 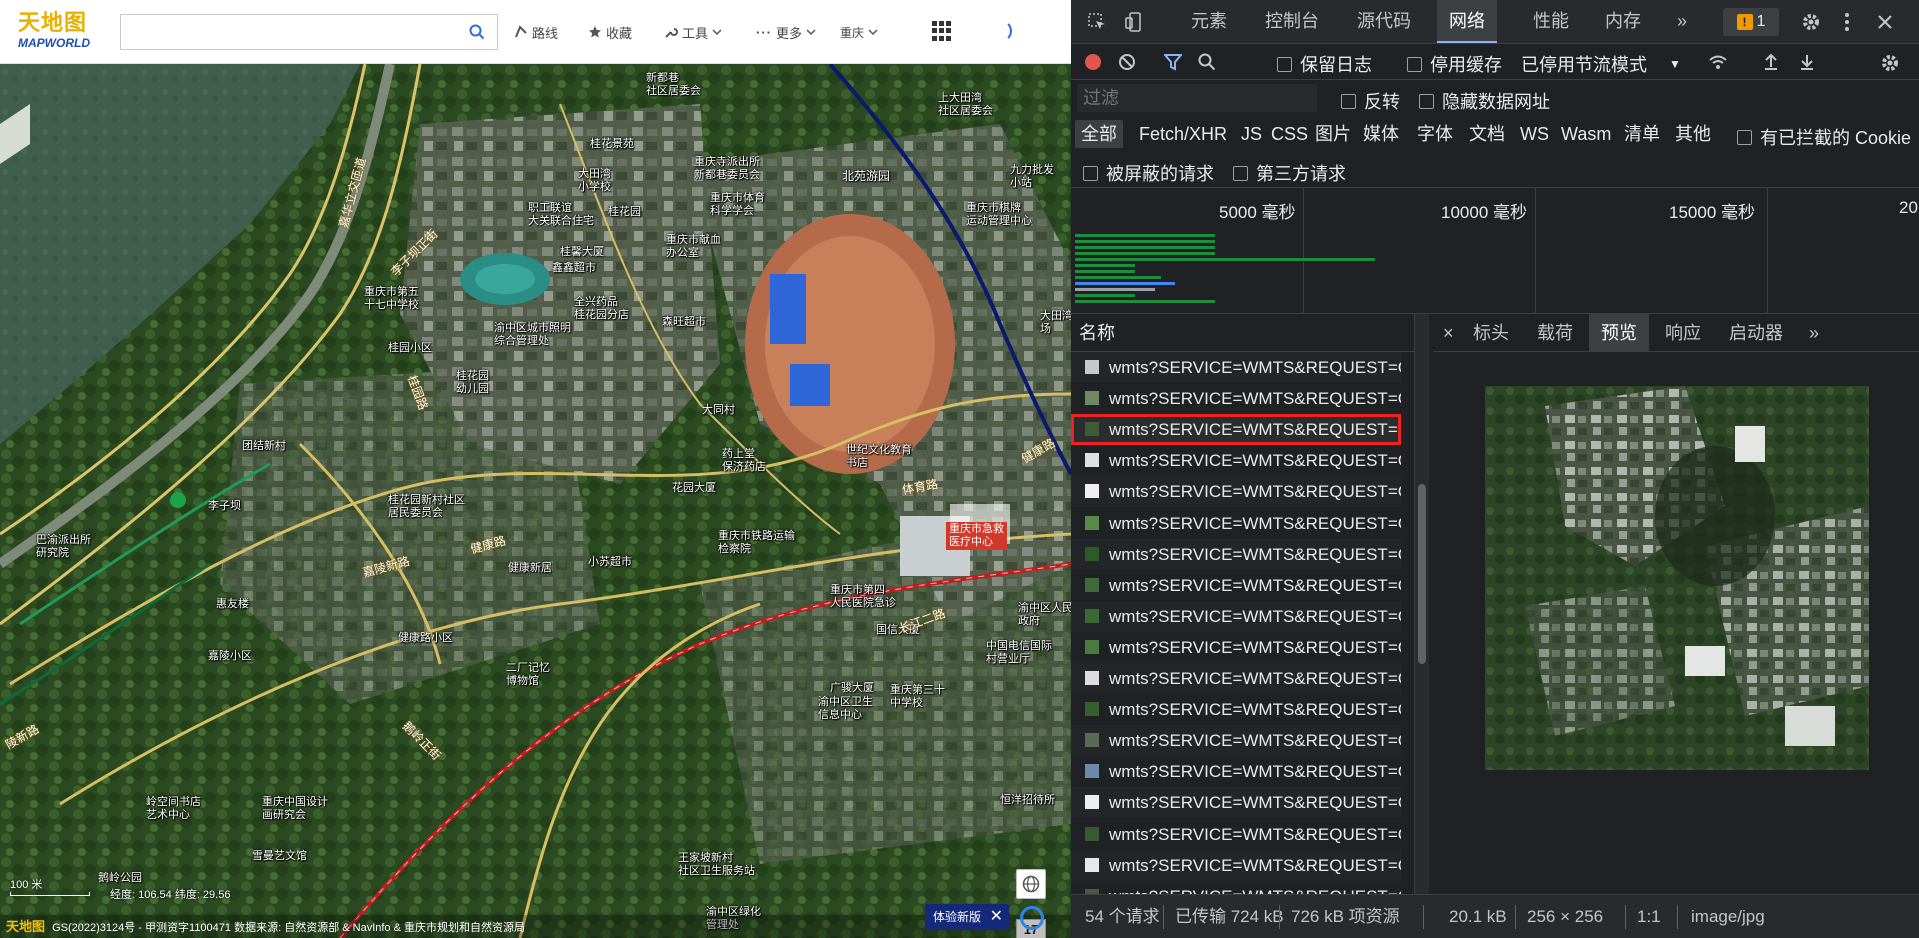 What do you see at coordinates (536, 32) in the screenshot?
I see `route-button: 路线` at bounding box center [536, 32].